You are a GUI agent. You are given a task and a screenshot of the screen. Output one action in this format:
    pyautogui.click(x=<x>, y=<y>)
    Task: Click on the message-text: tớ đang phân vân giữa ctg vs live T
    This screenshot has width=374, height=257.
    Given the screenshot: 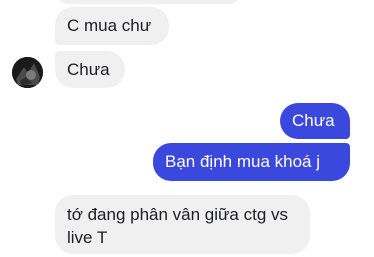 What is the action you would take?
    pyautogui.click(x=177, y=226)
    